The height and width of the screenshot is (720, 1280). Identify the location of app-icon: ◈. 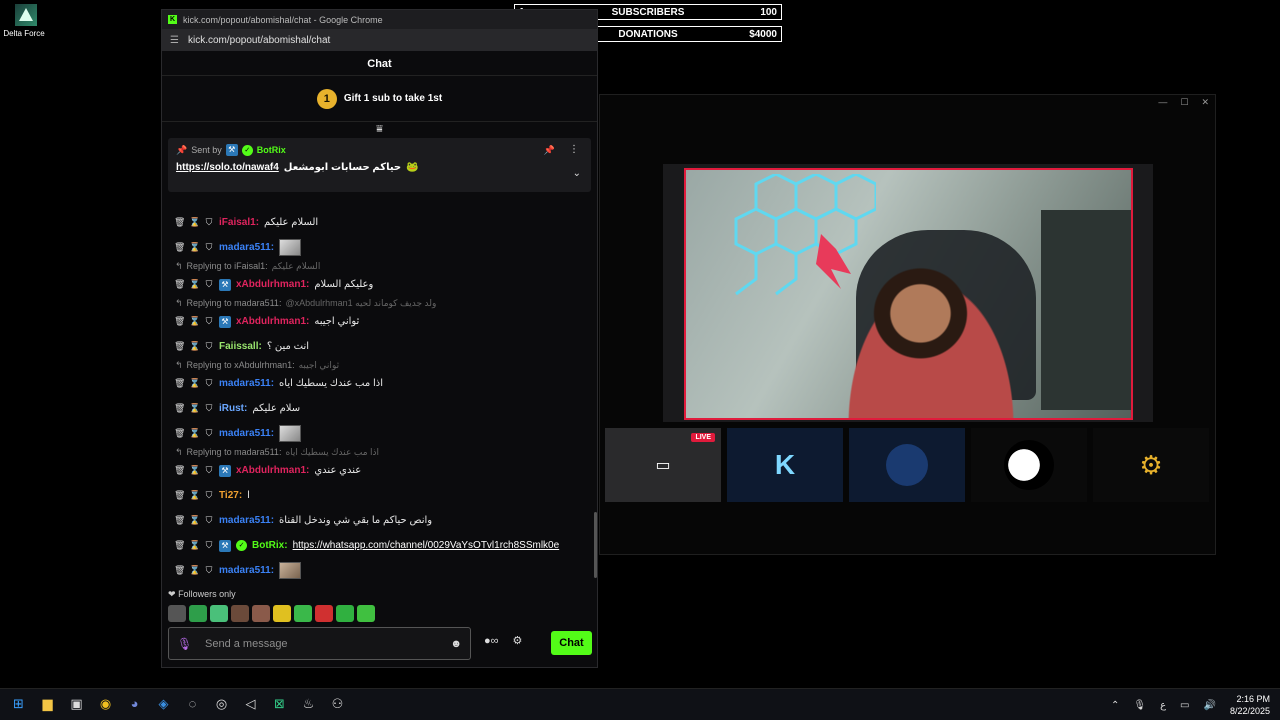
(163, 703).